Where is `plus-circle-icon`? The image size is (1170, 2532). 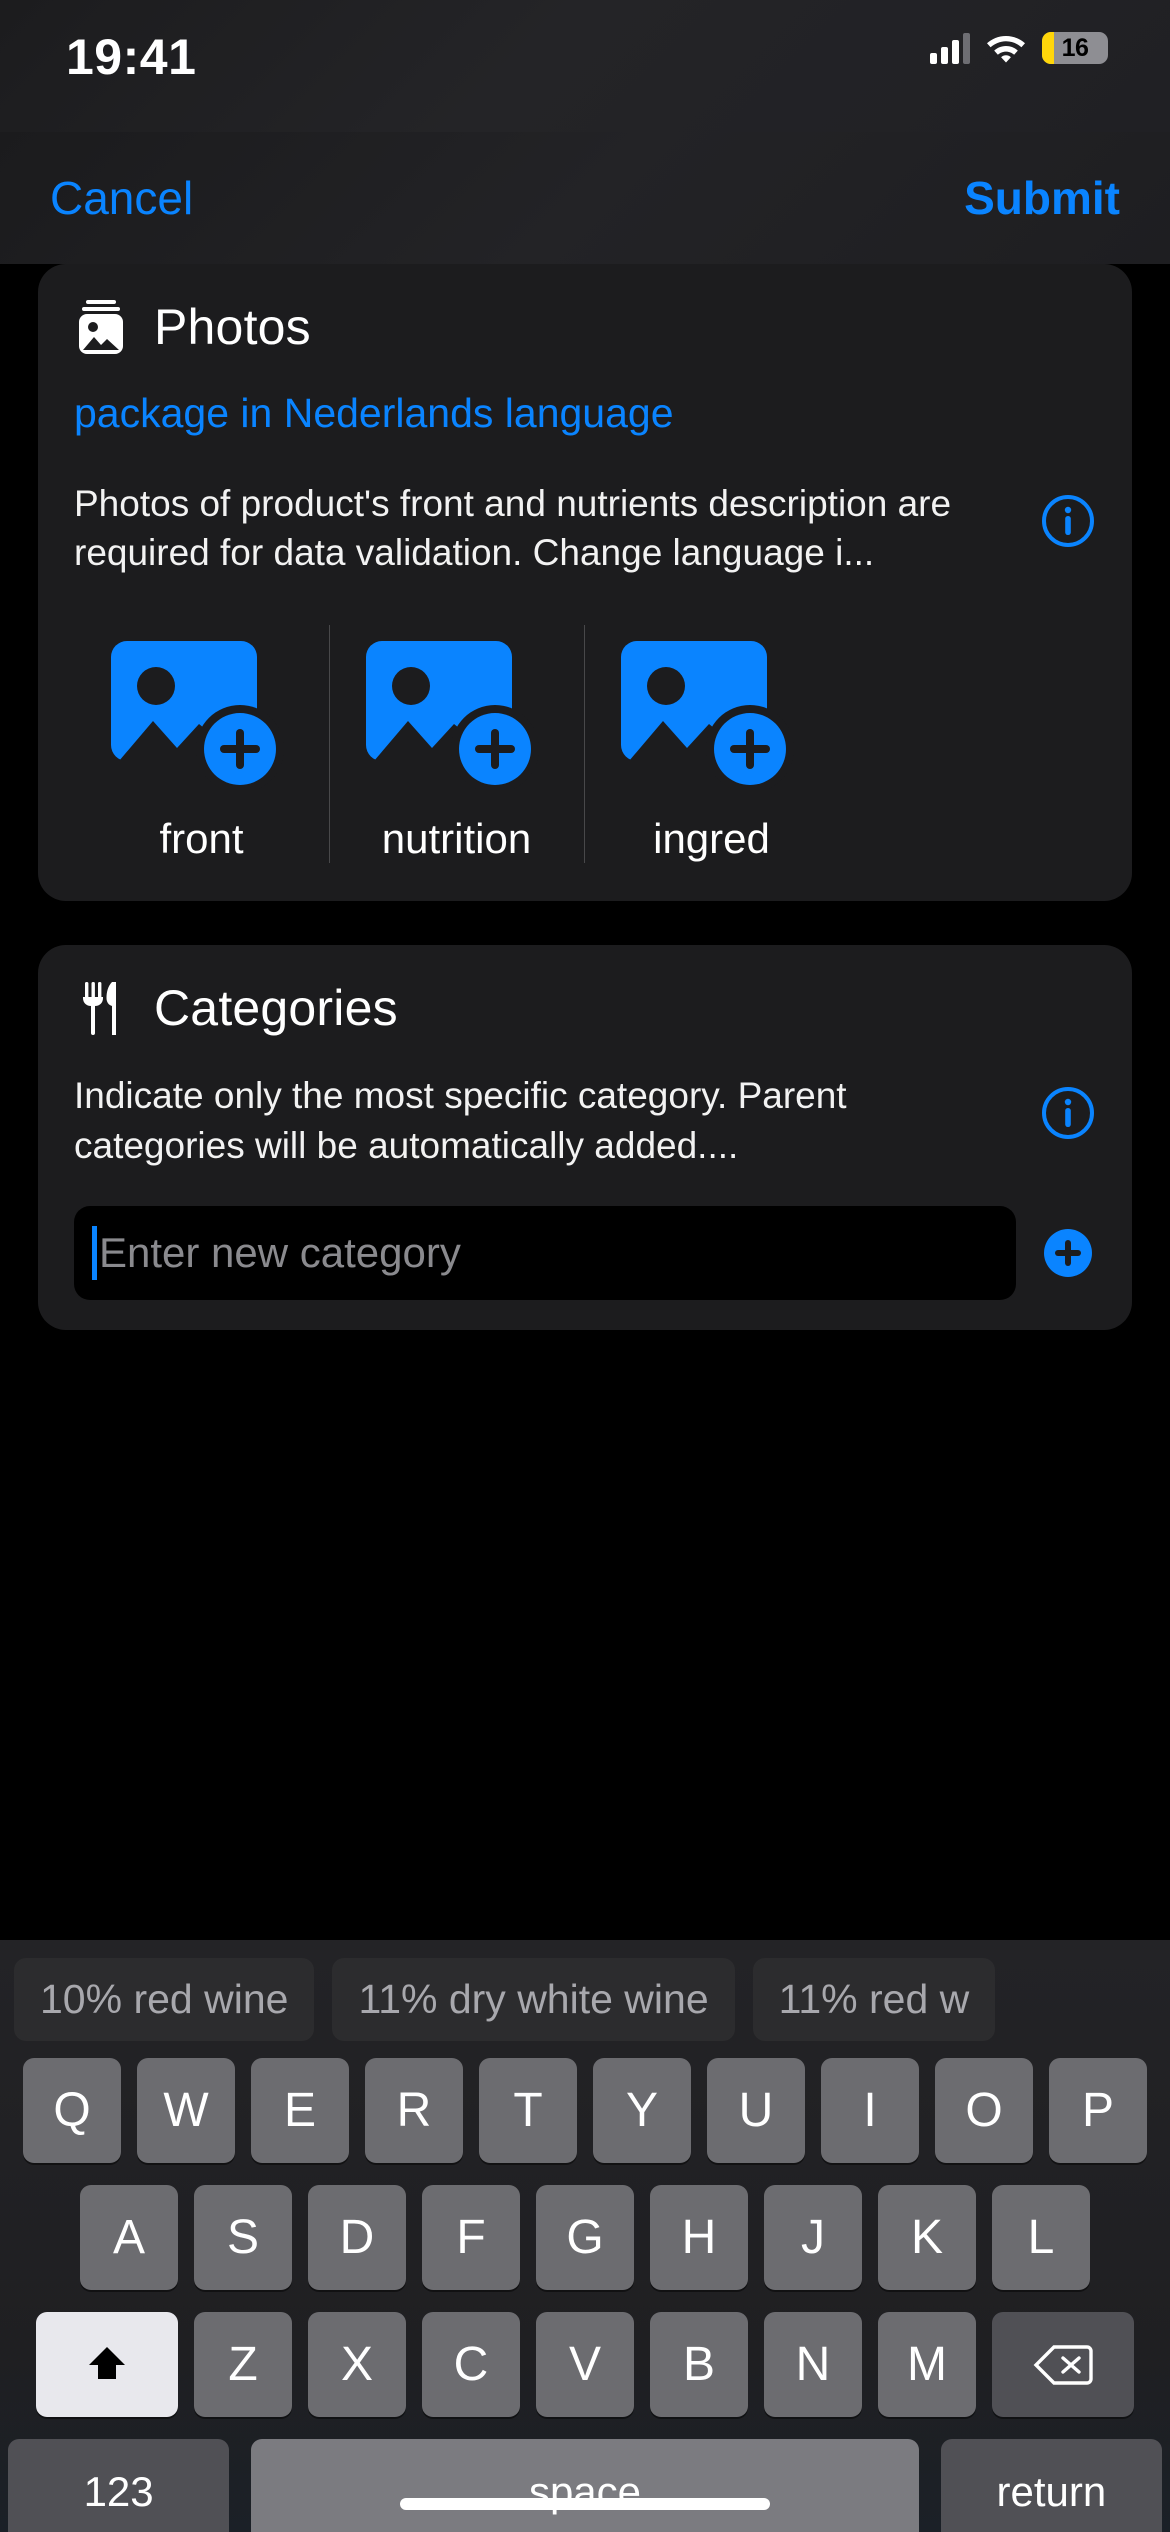 plus-circle-icon is located at coordinates (1068, 1253).